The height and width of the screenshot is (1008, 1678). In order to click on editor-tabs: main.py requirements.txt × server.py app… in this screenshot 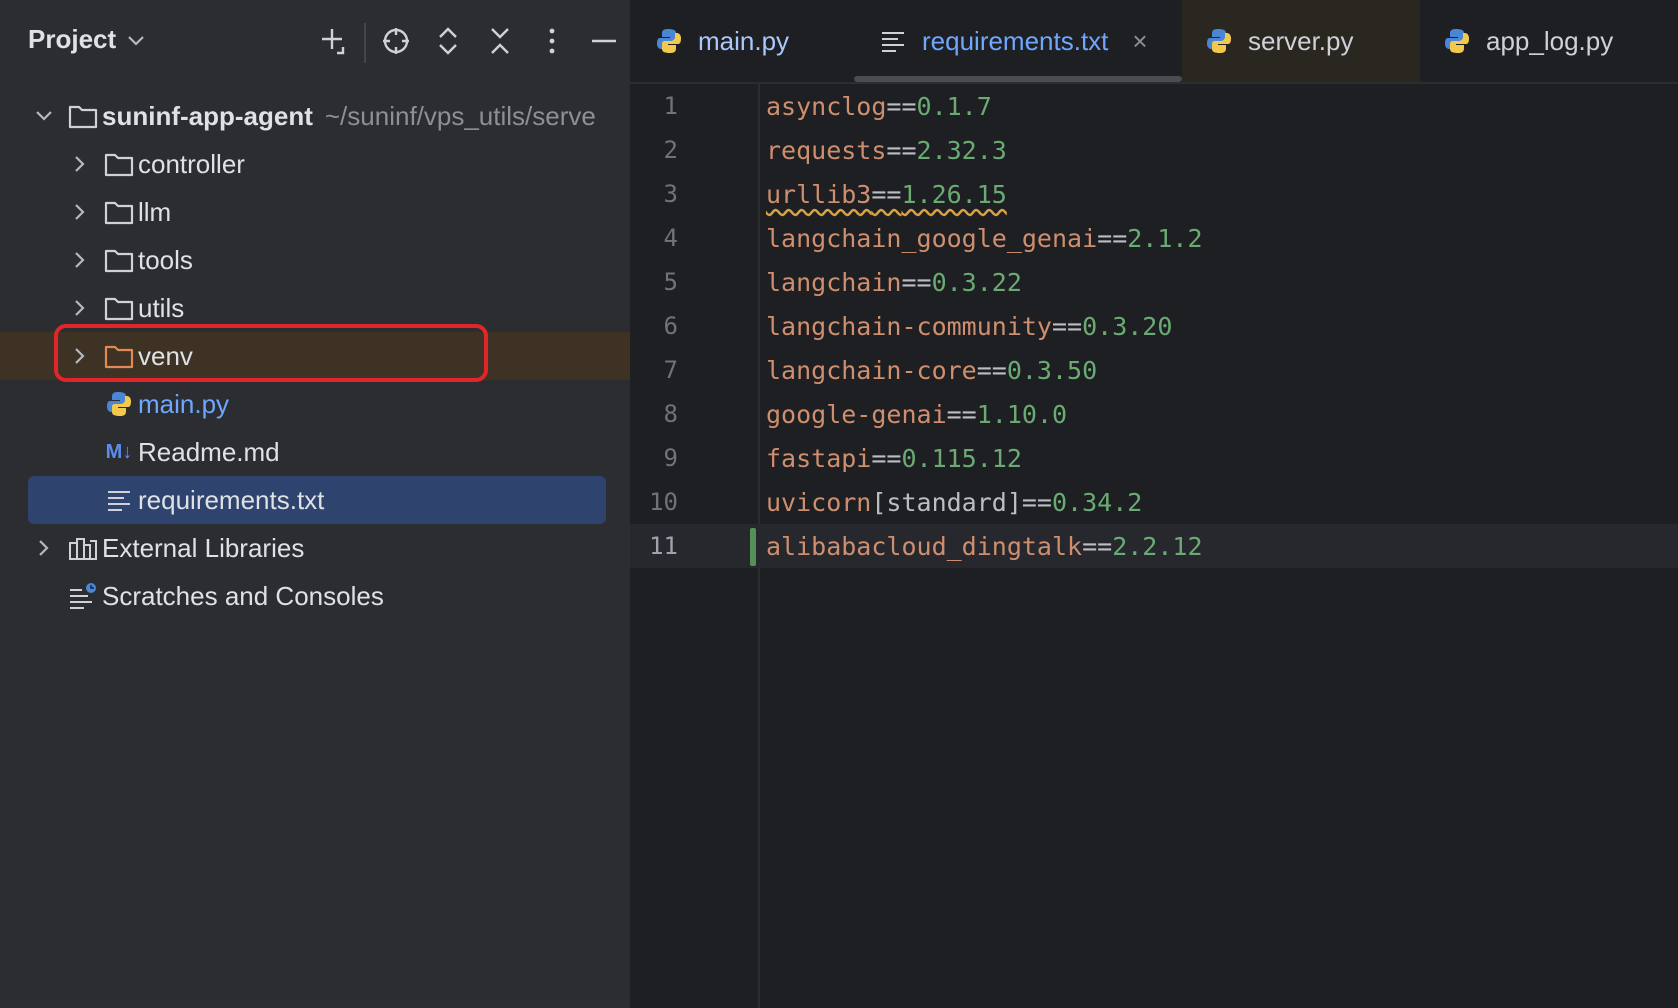, I will do `click(1154, 42)`.